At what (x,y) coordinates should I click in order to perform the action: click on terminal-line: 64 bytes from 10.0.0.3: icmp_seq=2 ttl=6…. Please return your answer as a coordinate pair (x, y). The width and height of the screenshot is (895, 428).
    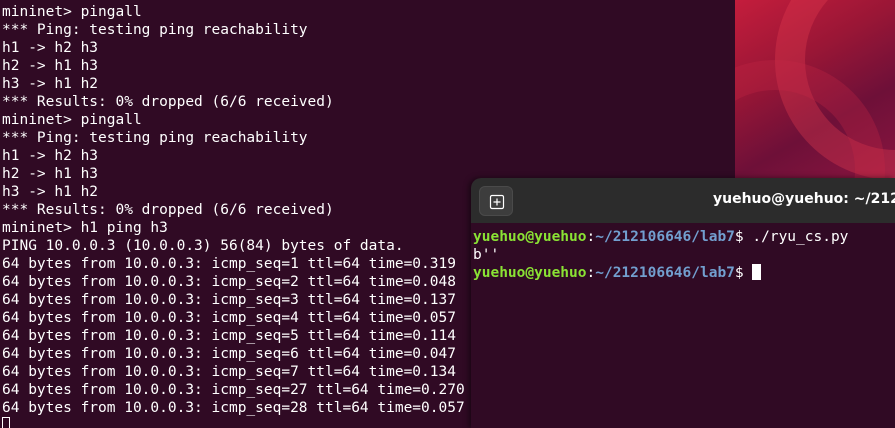
    Looking at the image, I should click on (229, 282).